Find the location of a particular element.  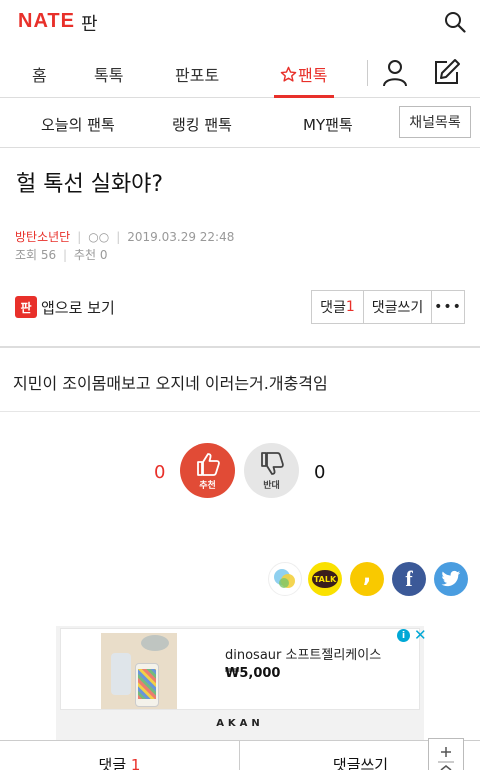

thumbs-down-icon is located at coordinates (272, 463).